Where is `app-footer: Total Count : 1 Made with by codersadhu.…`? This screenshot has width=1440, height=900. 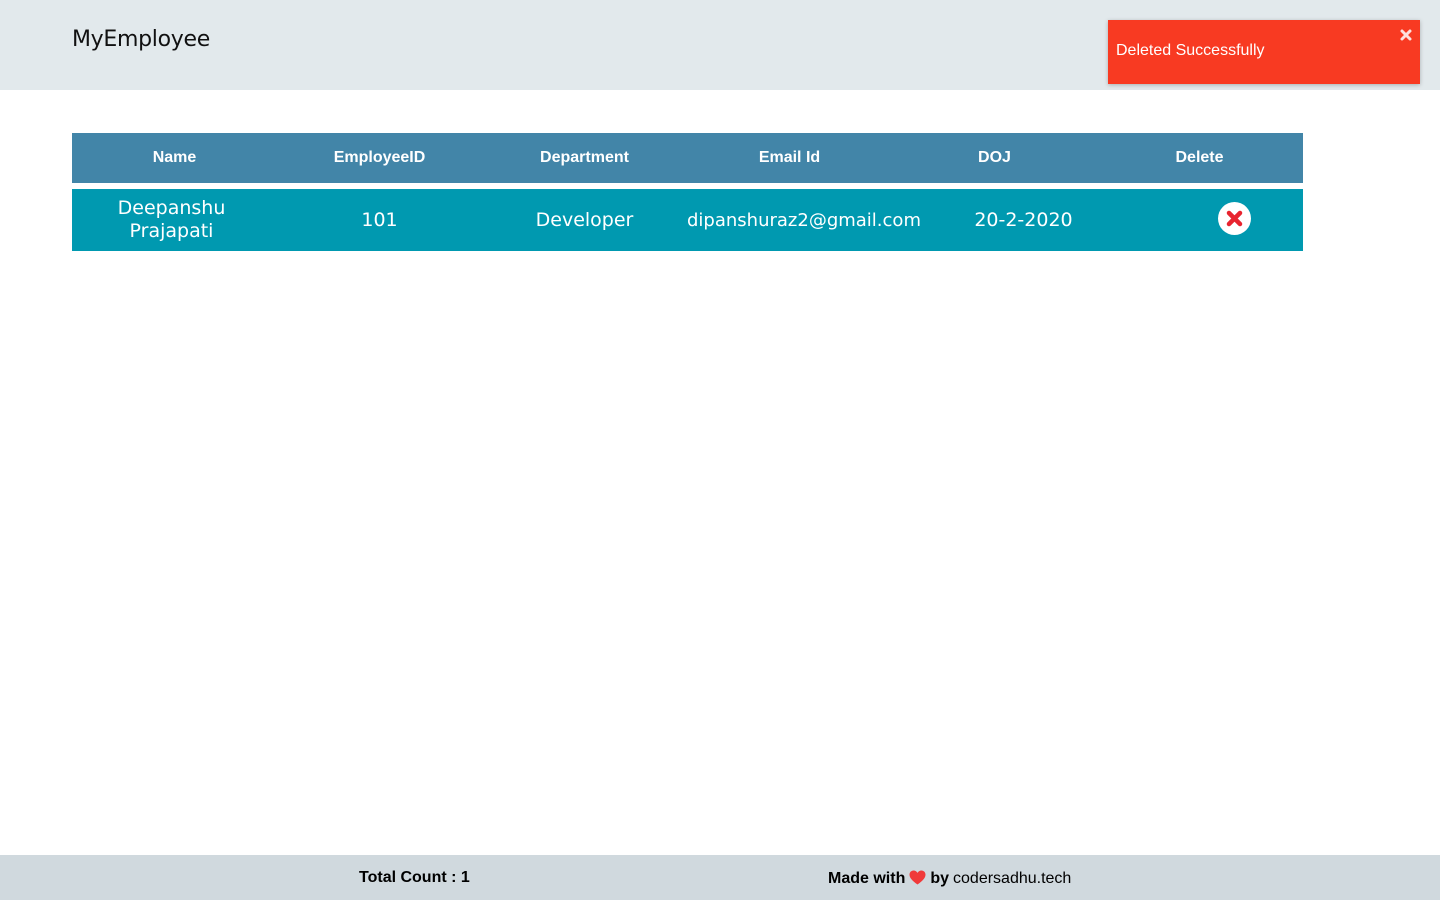
app-footer: Total Count : 1 Made with by codersadhu.… is located at coordinates (720, 877).